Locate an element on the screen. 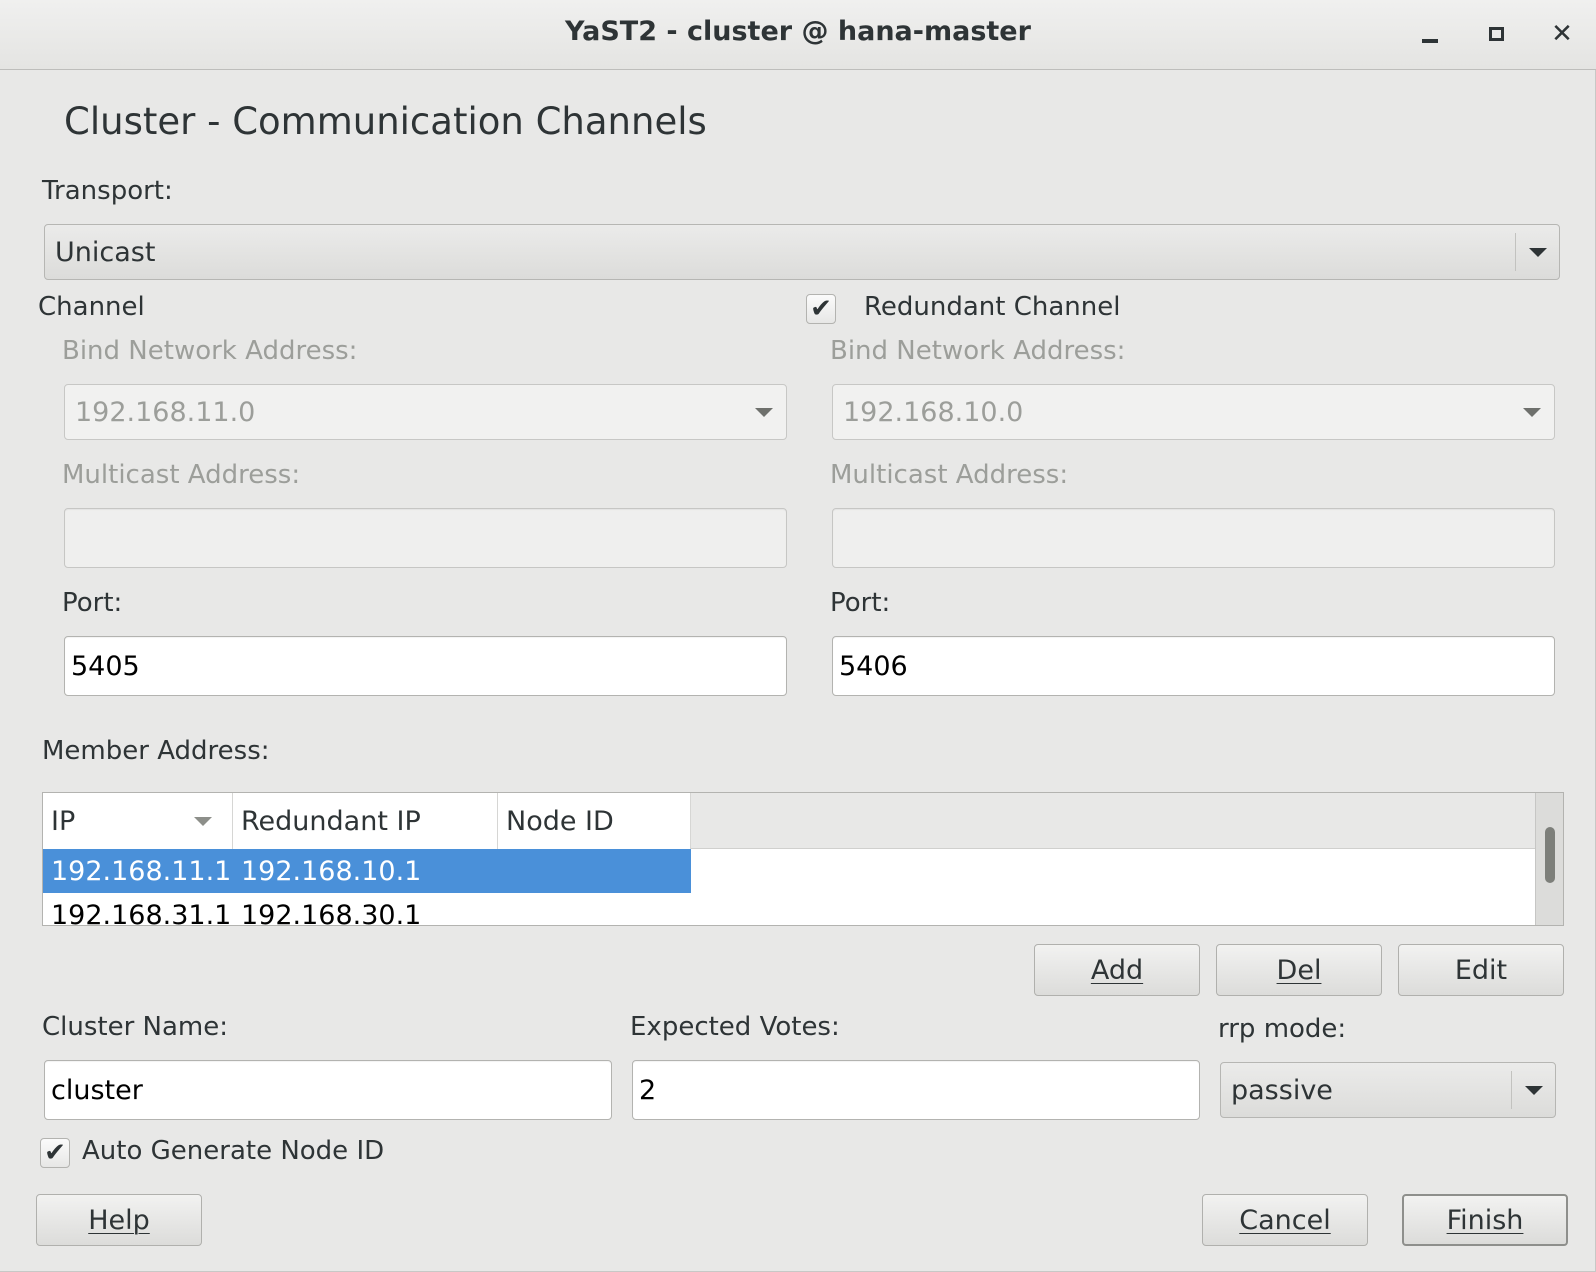 The image size is (1596, 1272). cell-ip: 192.168.31.1 is located at coordinates (141, 912).